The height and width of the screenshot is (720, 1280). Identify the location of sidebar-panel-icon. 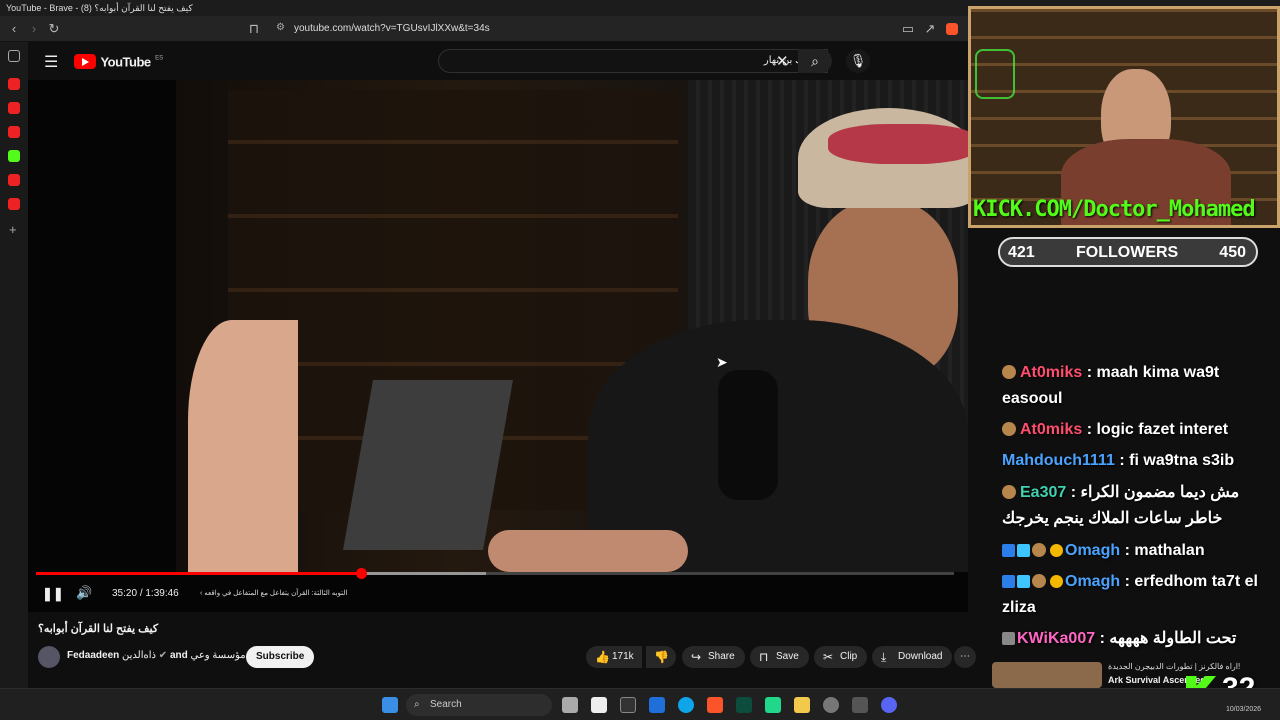
(14, 56).